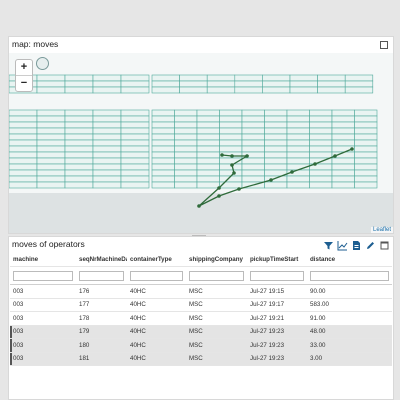 The image size is (400, 400). I want to click on filter-icon, so click(328, 244).